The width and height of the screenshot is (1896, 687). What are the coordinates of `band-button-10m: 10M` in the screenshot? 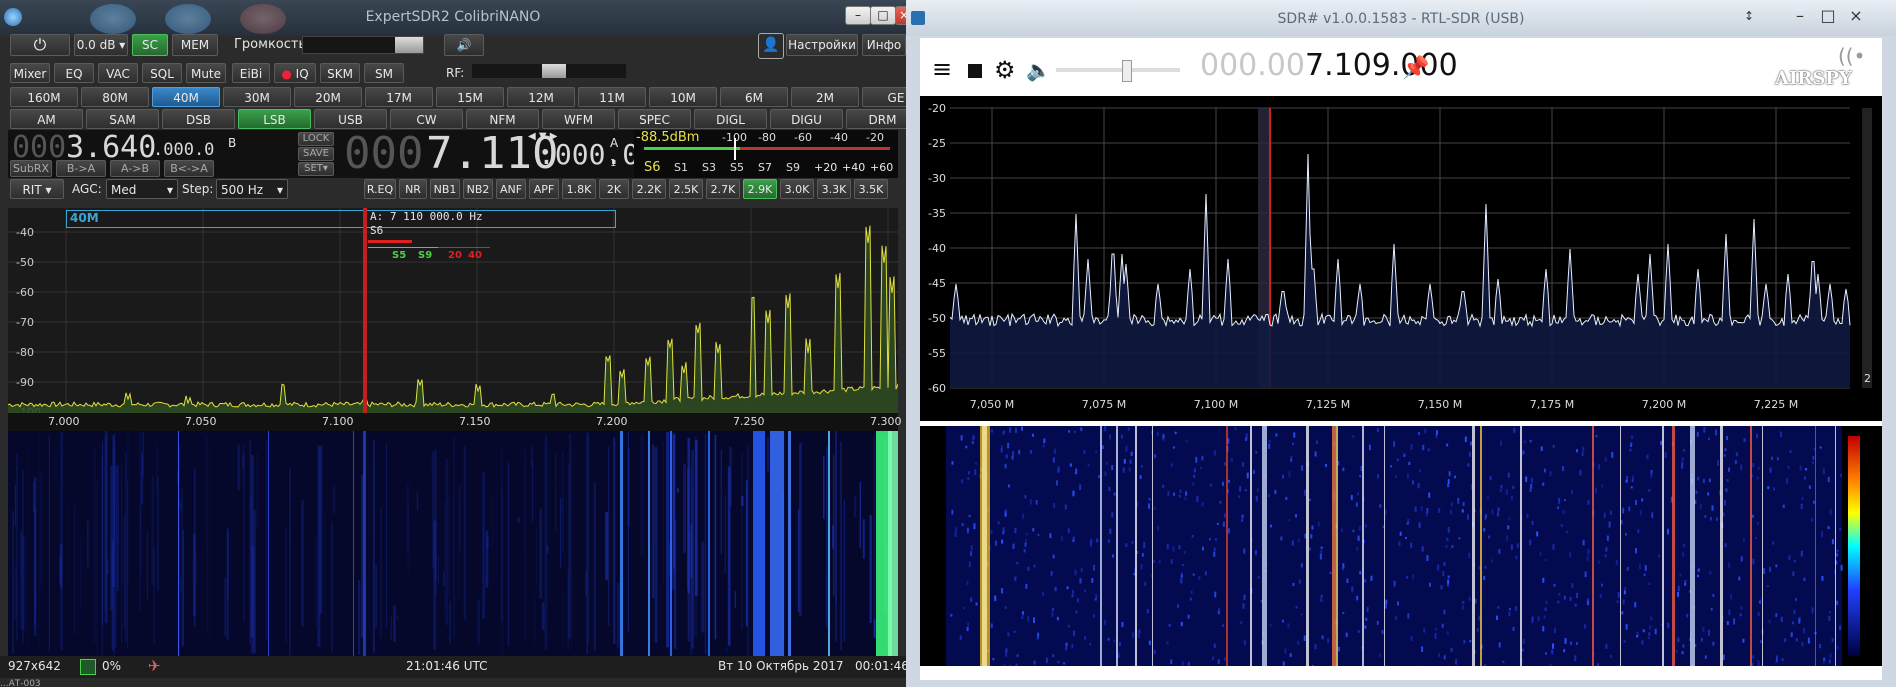 It's located at (683, 97).